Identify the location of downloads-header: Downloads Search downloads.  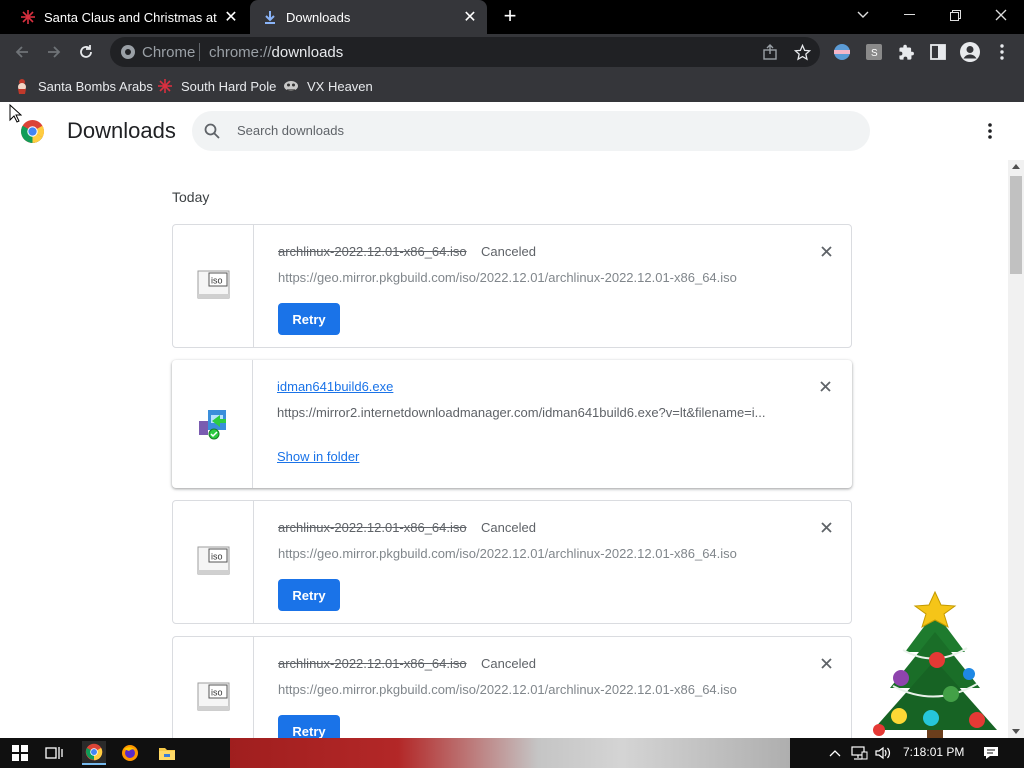
(504, 131).